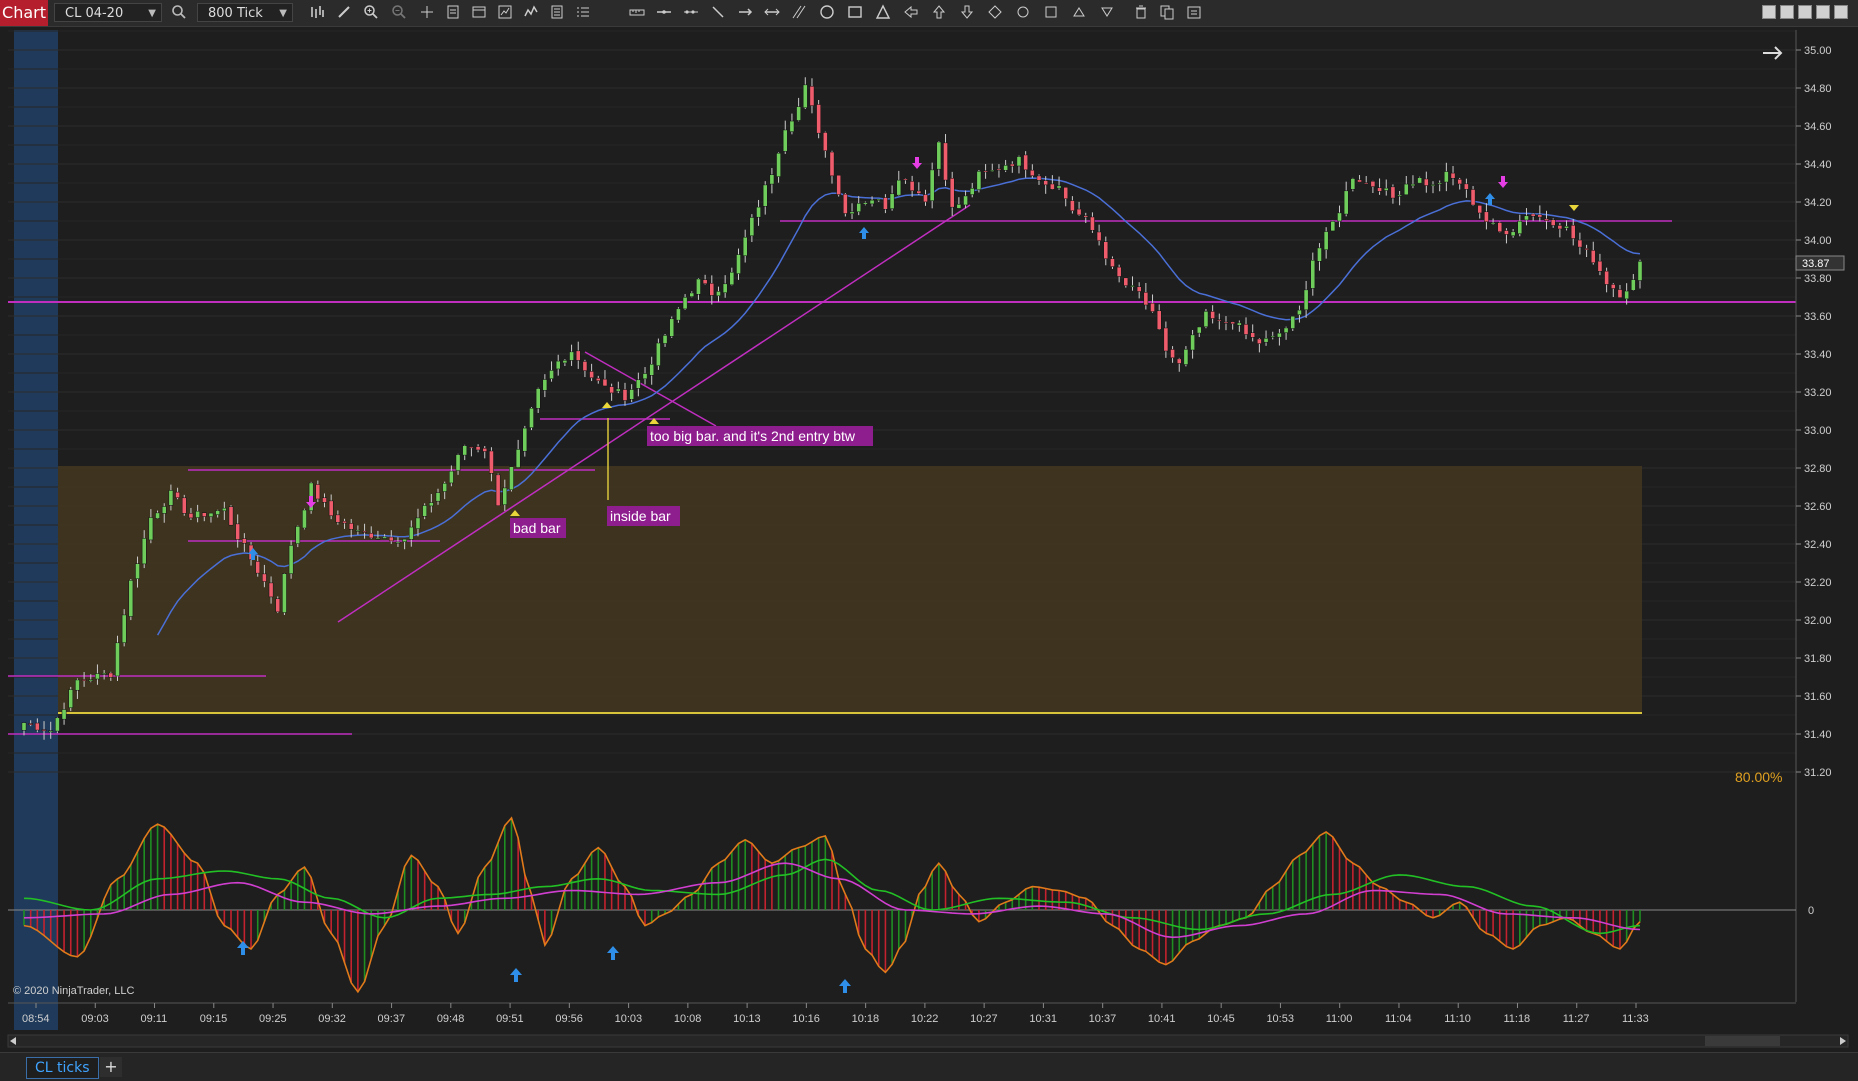 The image size is (1858, 1081). Describe the element at coordinates (911, 13) in the screenshot. I see `arrow-left-icon` at that location.